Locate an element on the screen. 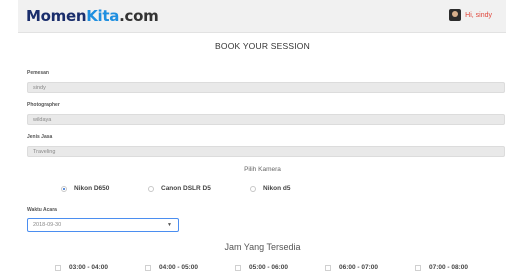 Image resolution: width=525 pixels, height=275 pixels. camera-option-nikon-d650: Nikon D650 is located at coordinates (85, 188).